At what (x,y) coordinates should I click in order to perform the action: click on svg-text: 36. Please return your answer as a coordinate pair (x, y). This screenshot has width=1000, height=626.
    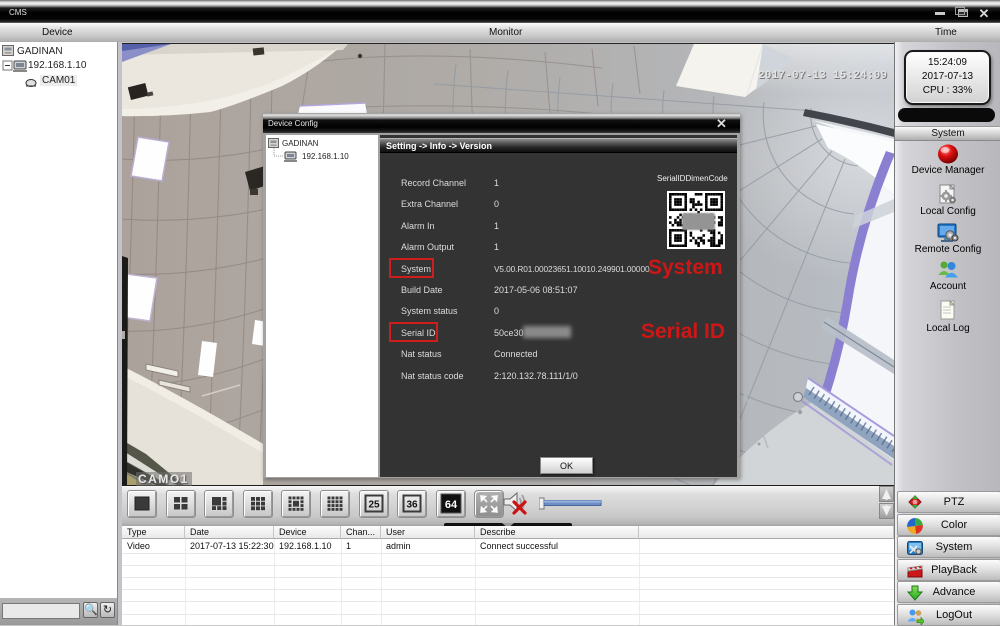
    Looking at the image, I should click on (412, 505).